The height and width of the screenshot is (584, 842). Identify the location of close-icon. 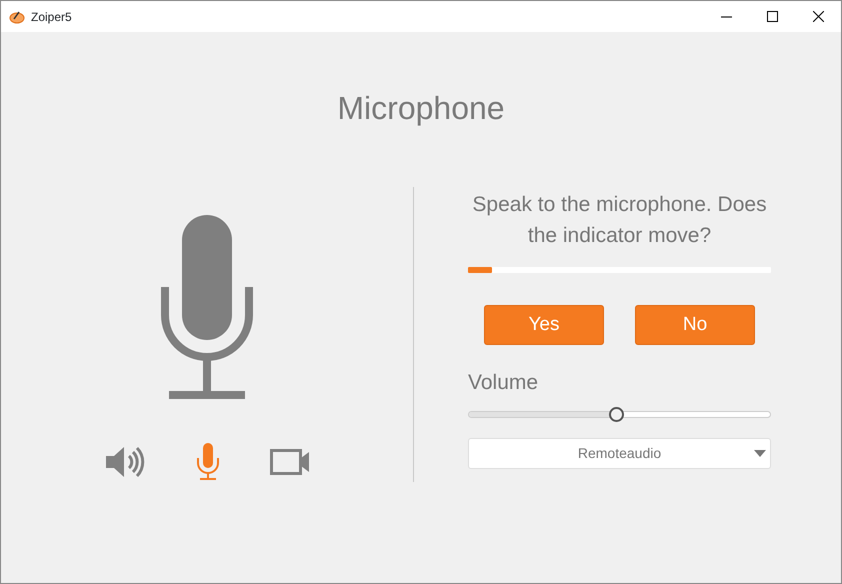
(818, 16).